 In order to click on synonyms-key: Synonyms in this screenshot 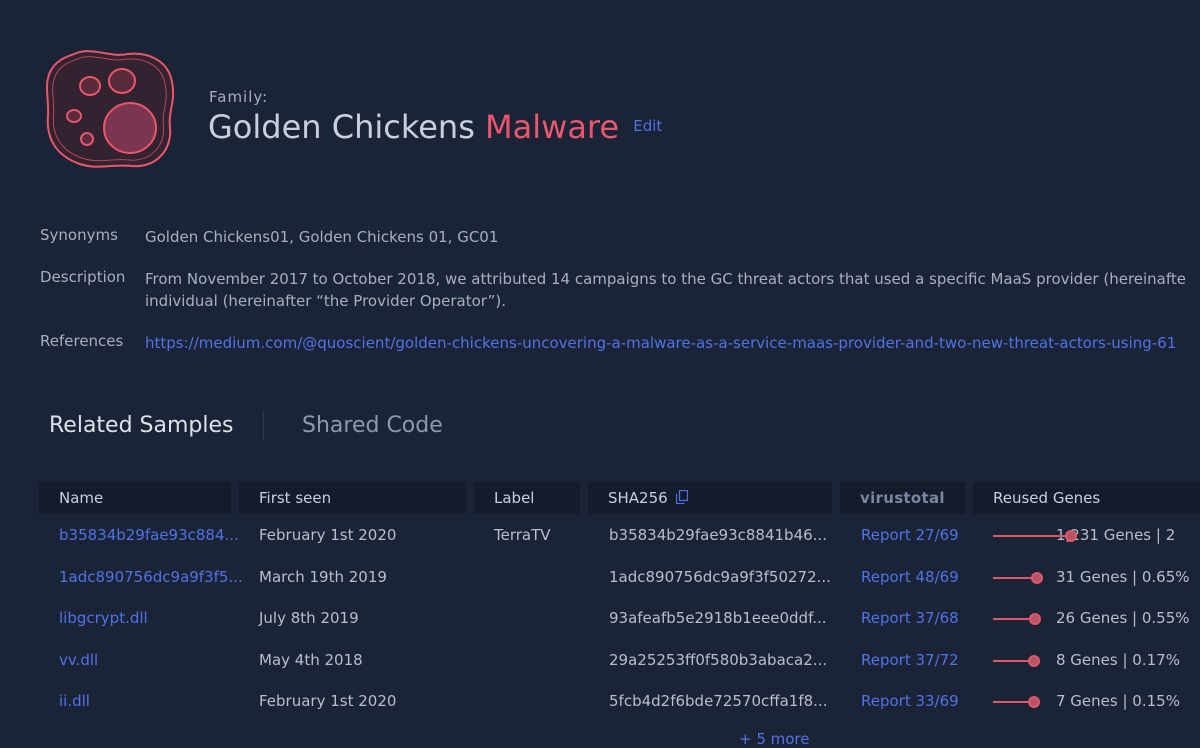, I will do `click(79, 235)`.